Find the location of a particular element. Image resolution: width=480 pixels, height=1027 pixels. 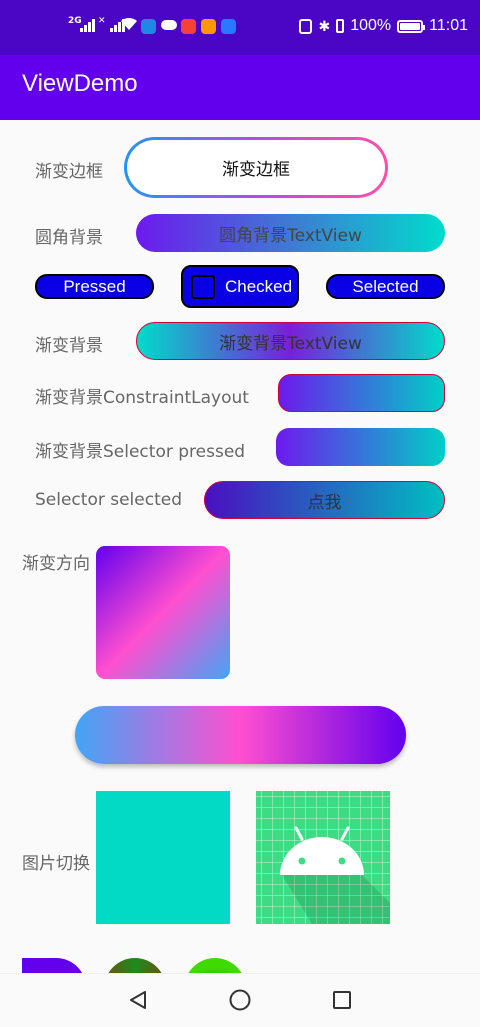

gradient-border-text: 渐变边框 is located at coordinates (256, 167).